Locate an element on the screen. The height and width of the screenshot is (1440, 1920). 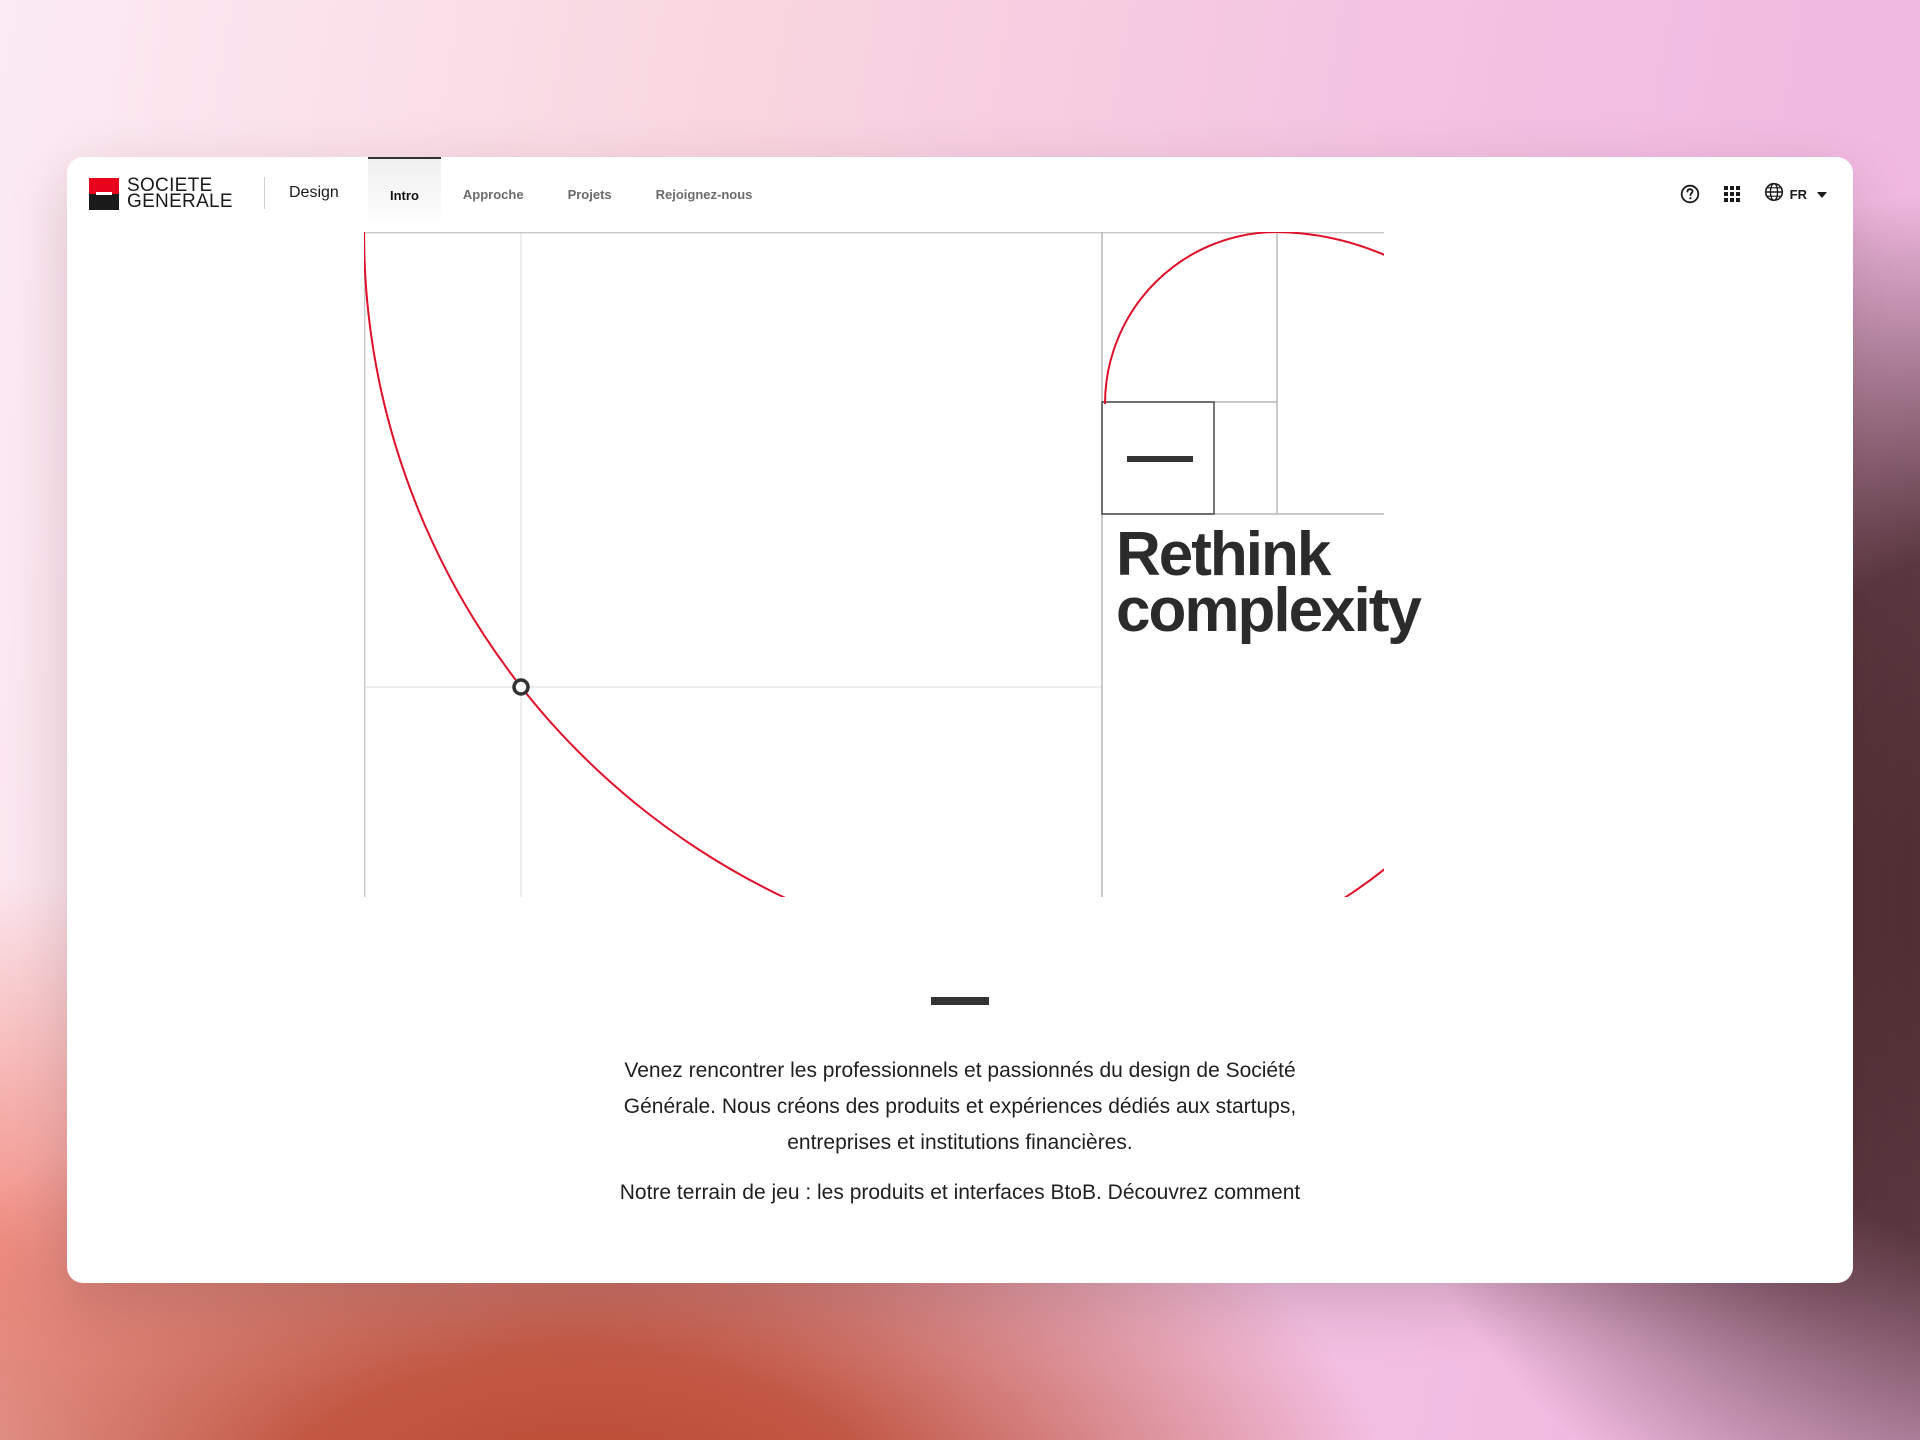
section-title: Design is located at coordinates (314, 193).